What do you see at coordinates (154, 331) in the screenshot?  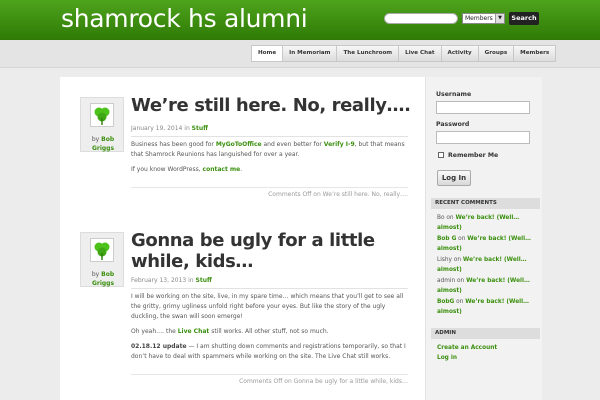 I see `text: Oh yeah…. the` at bounding box center [154, 331].